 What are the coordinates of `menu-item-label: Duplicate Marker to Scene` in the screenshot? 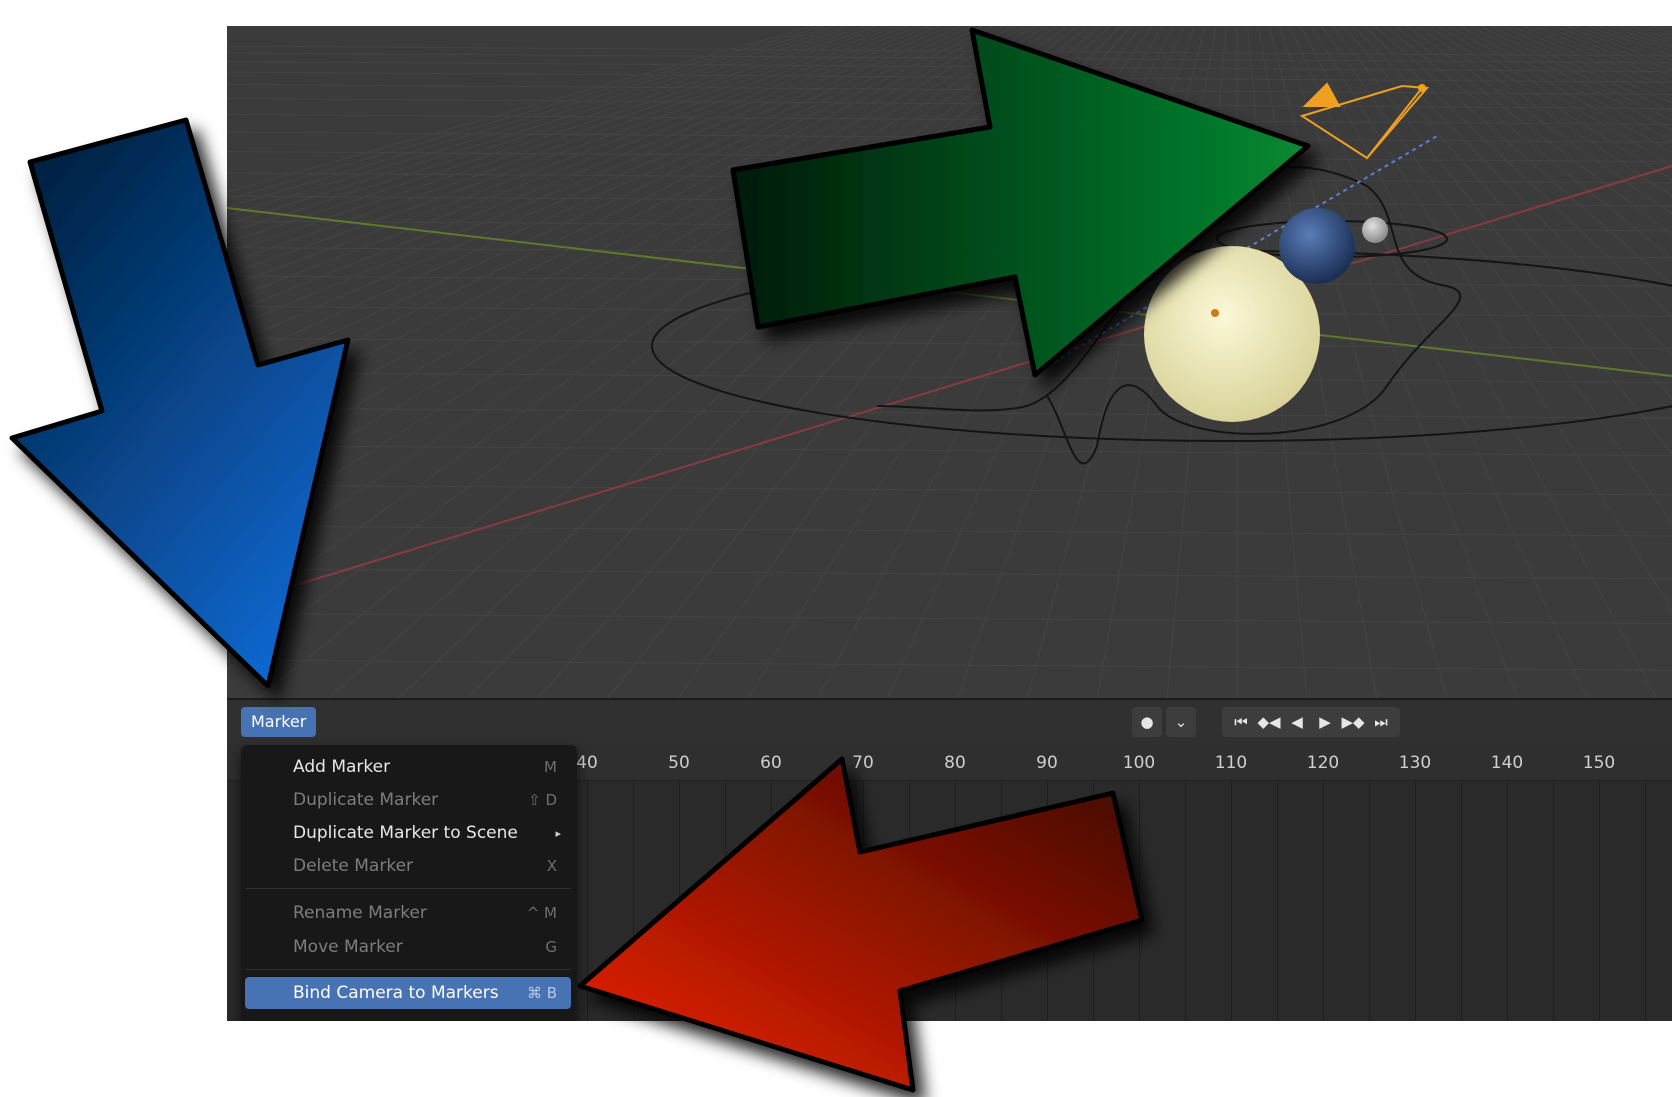 It's located at (405, 833).